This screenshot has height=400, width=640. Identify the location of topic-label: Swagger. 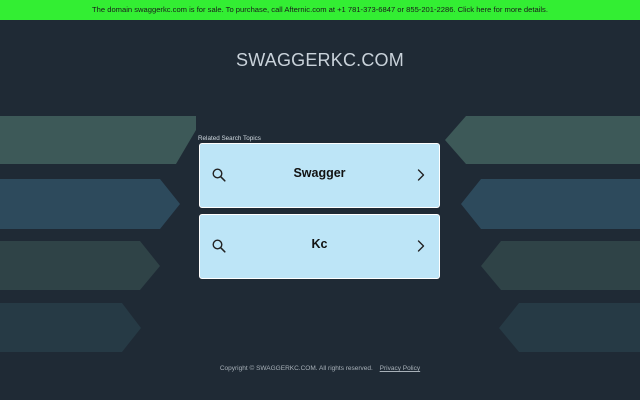
(319, 173).